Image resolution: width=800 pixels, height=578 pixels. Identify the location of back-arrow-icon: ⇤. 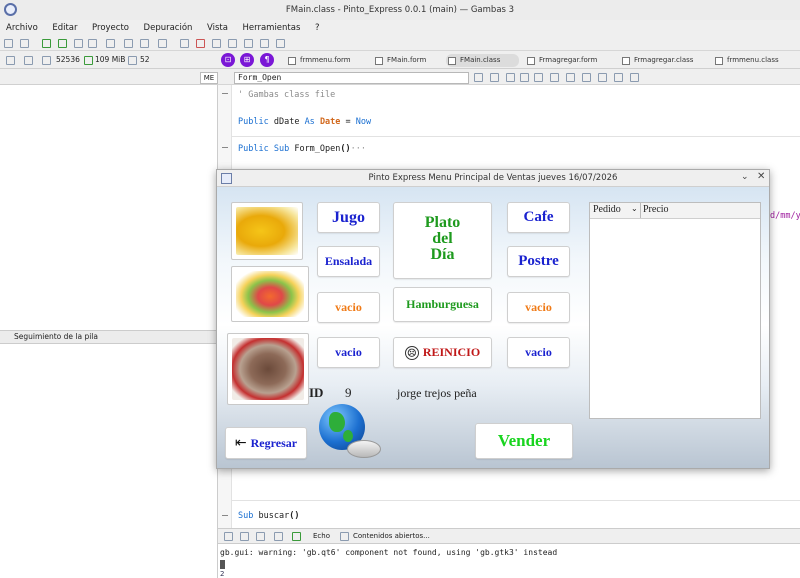
(240, 443).